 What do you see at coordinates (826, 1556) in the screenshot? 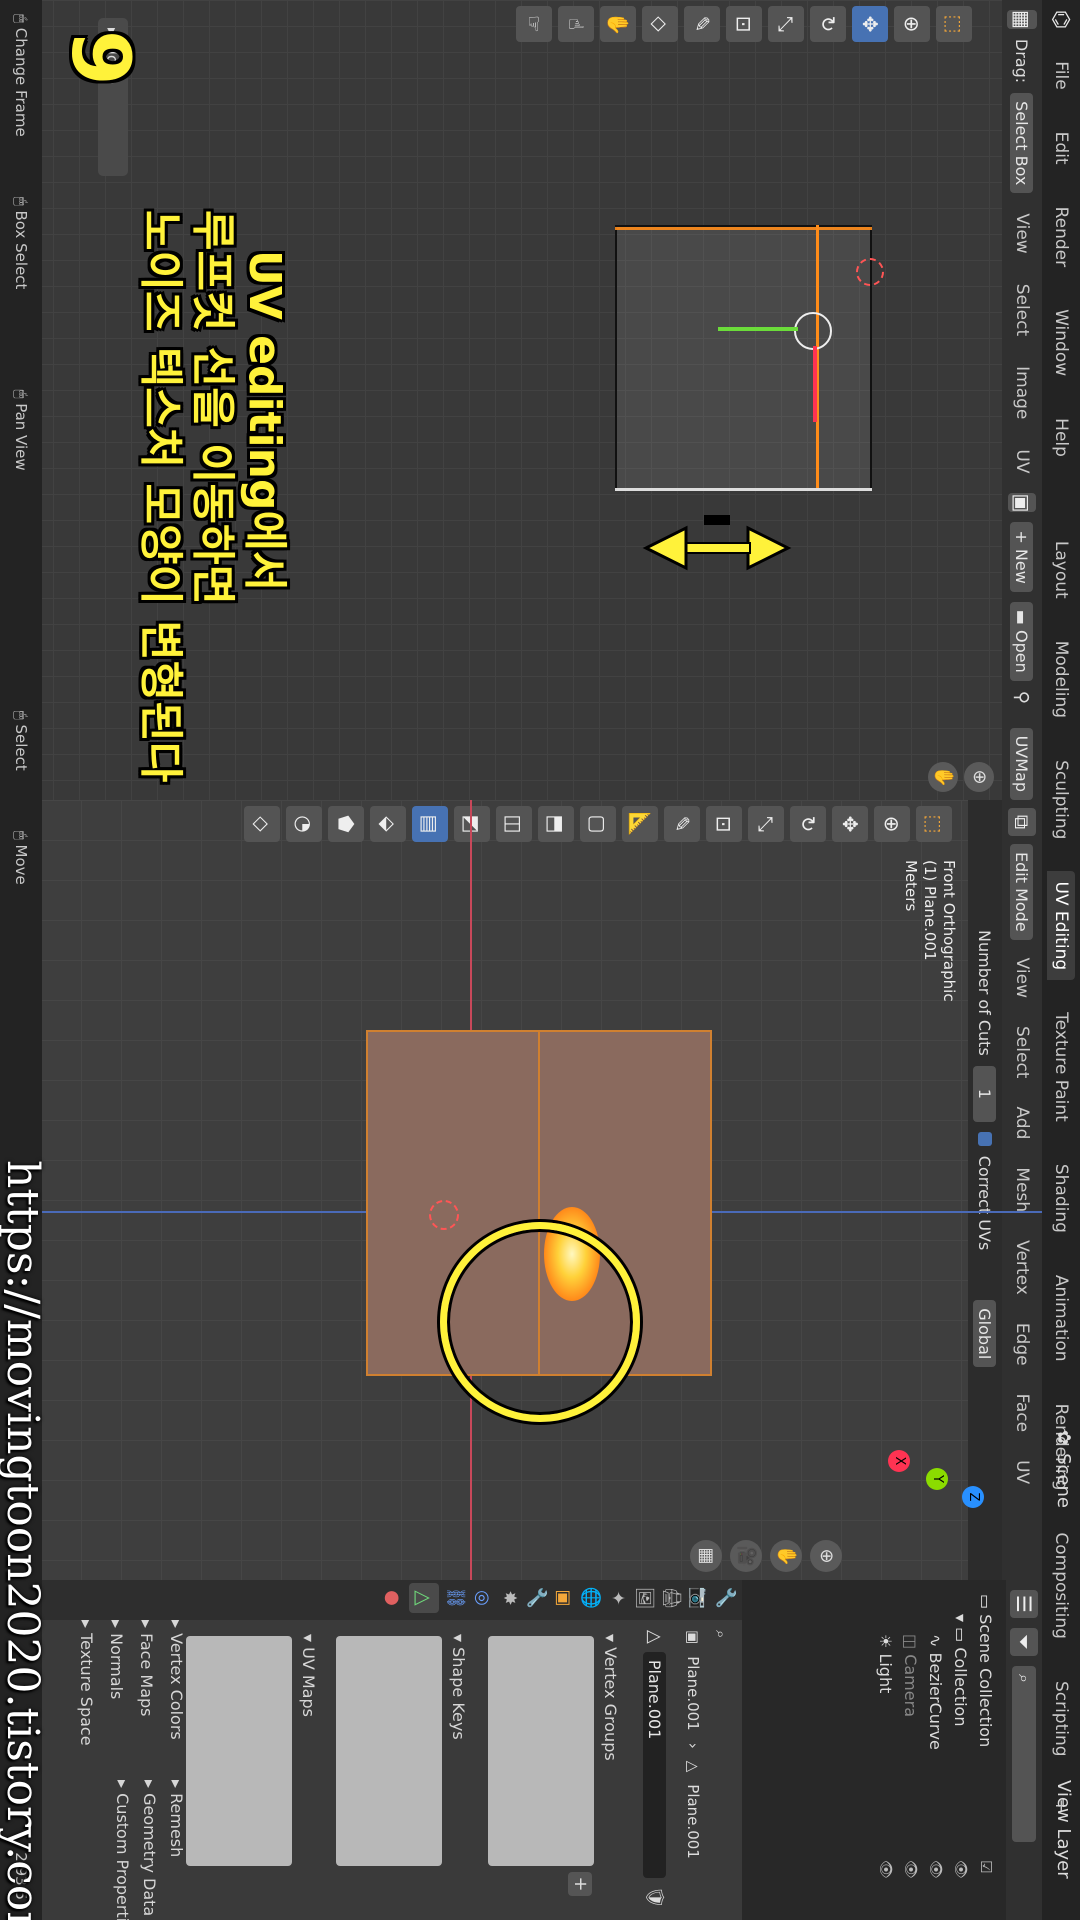
I see `vp-zoom-icon: ⊕` at bounding box center [826, 1556].